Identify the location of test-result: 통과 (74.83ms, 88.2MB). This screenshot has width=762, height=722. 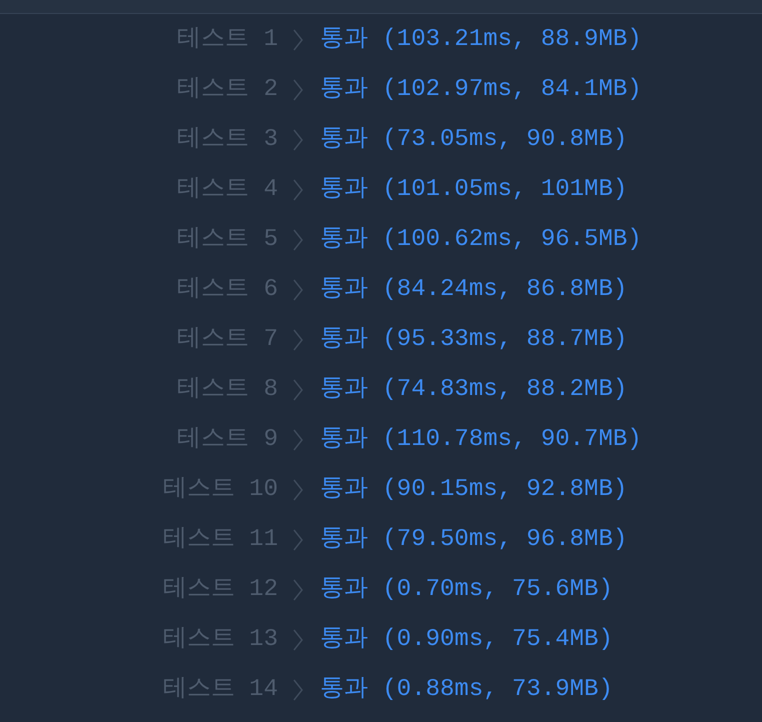
(474, 390).